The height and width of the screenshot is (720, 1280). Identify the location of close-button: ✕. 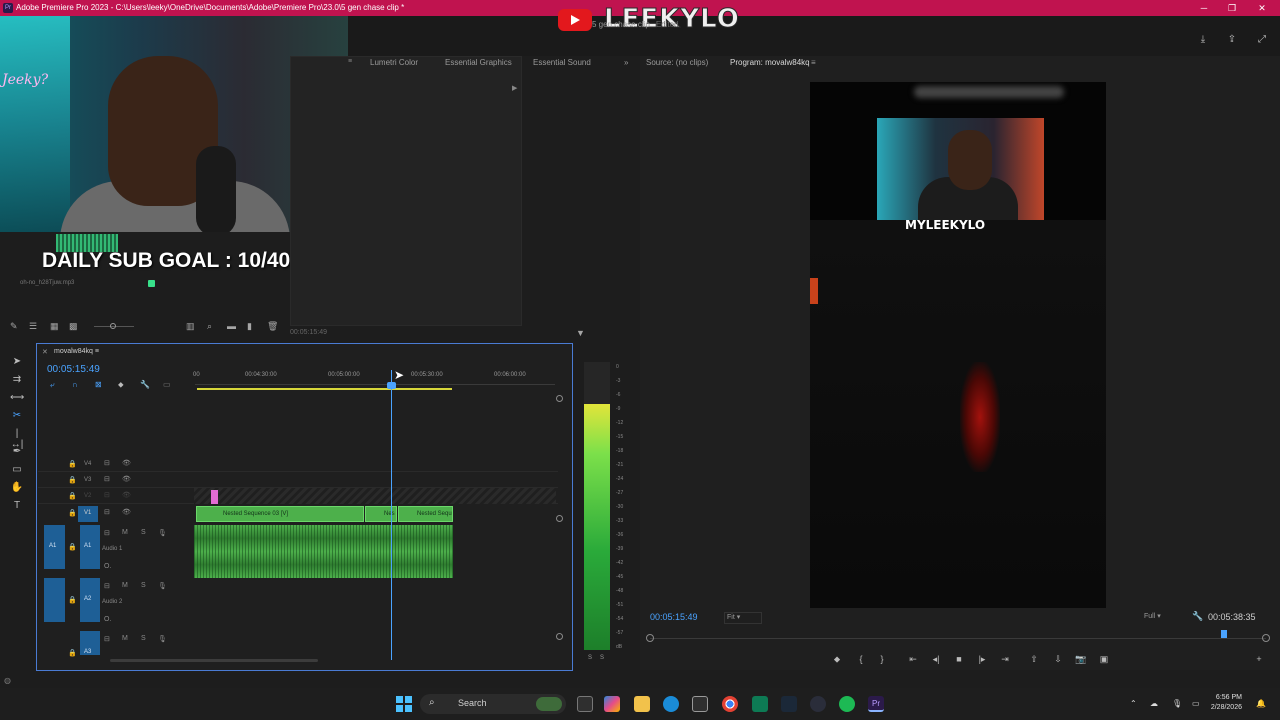
(1262, 8).